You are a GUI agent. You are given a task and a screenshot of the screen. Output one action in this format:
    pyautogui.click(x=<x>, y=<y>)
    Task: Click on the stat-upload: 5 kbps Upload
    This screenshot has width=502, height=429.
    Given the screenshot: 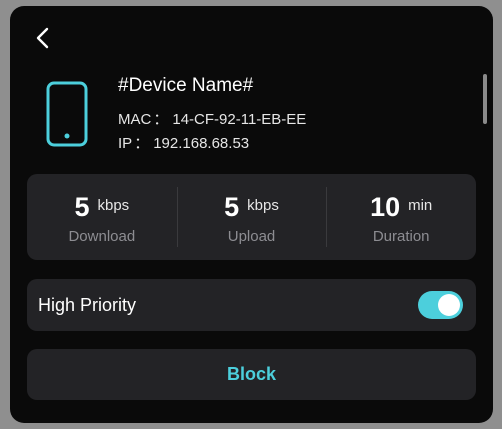 What is the action you would take?
    pyautogui.click(x=251, y=217)
    